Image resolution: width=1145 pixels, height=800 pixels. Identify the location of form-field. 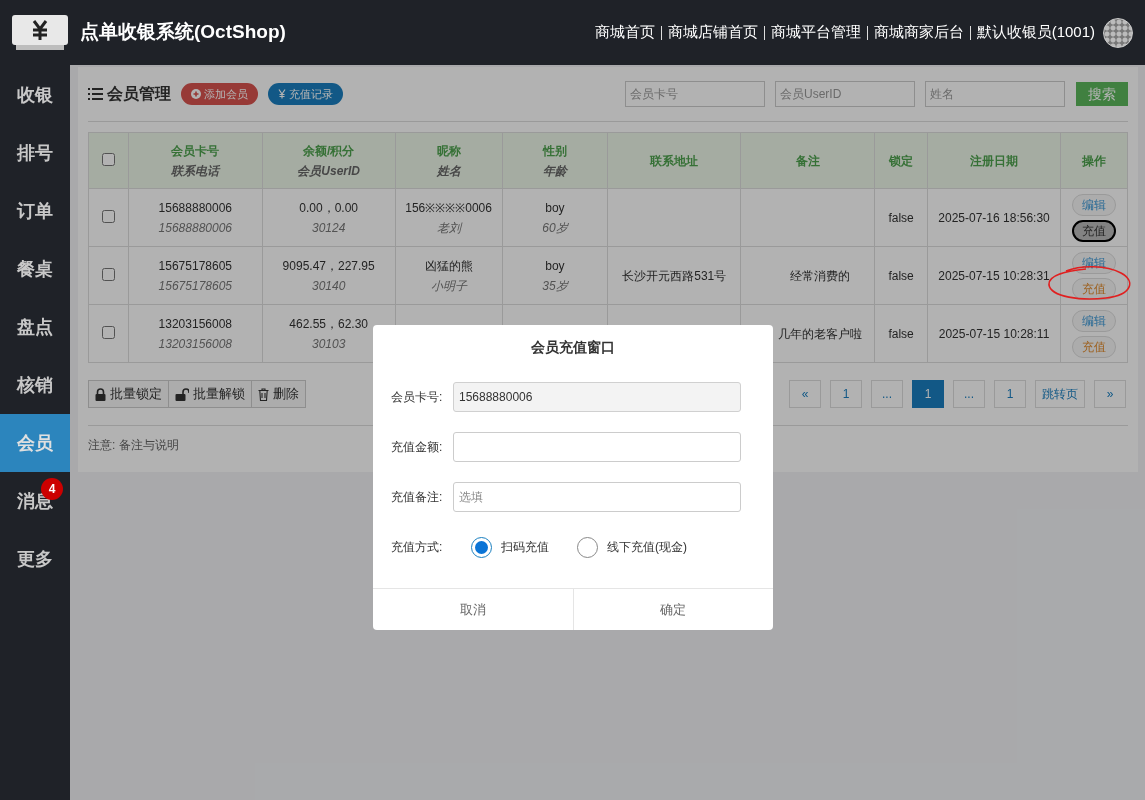
(597, 447).